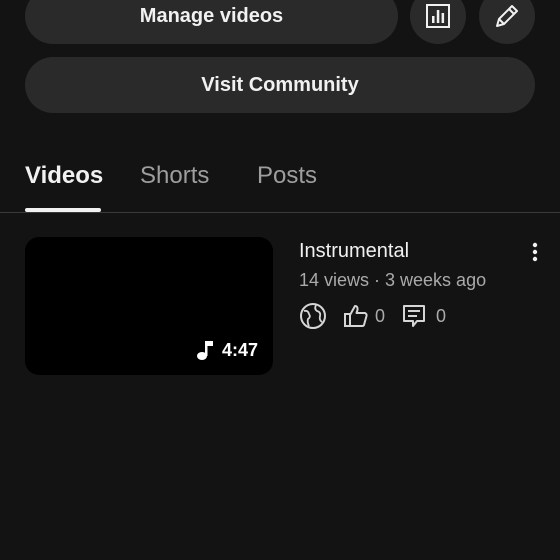 Image resolution: width=560 pixels, height=560 pixels. I want to click on edit-channel-button, so click(507, 22).